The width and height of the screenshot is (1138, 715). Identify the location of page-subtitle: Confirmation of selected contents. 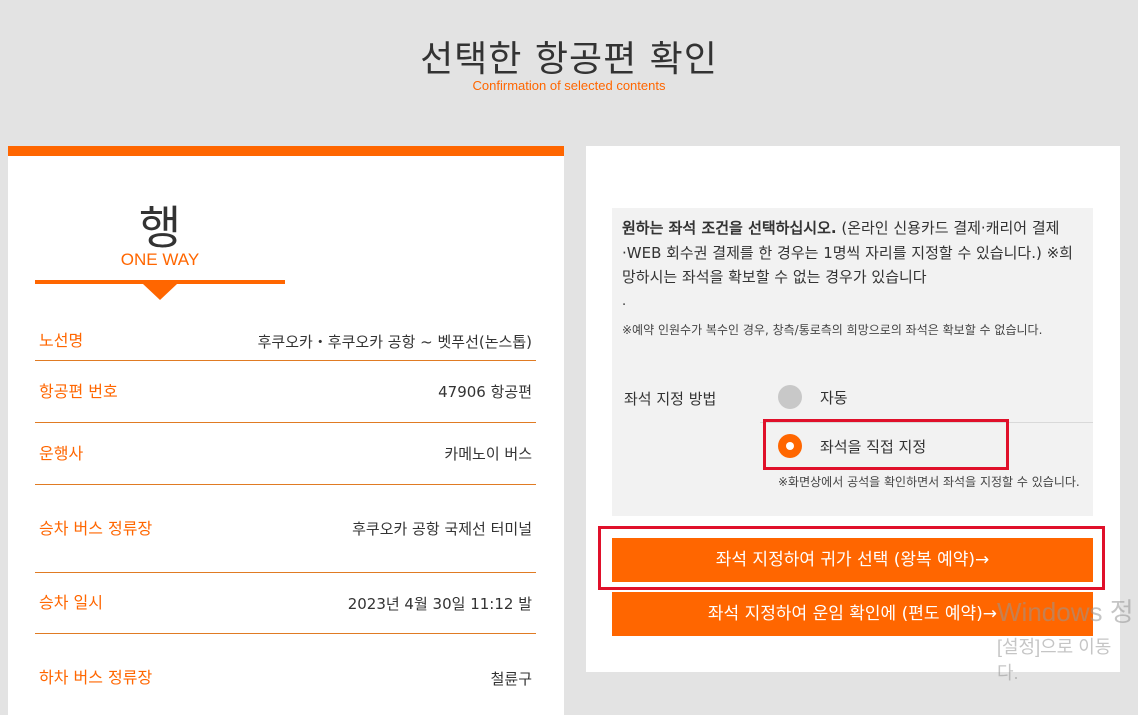
(569, 85).